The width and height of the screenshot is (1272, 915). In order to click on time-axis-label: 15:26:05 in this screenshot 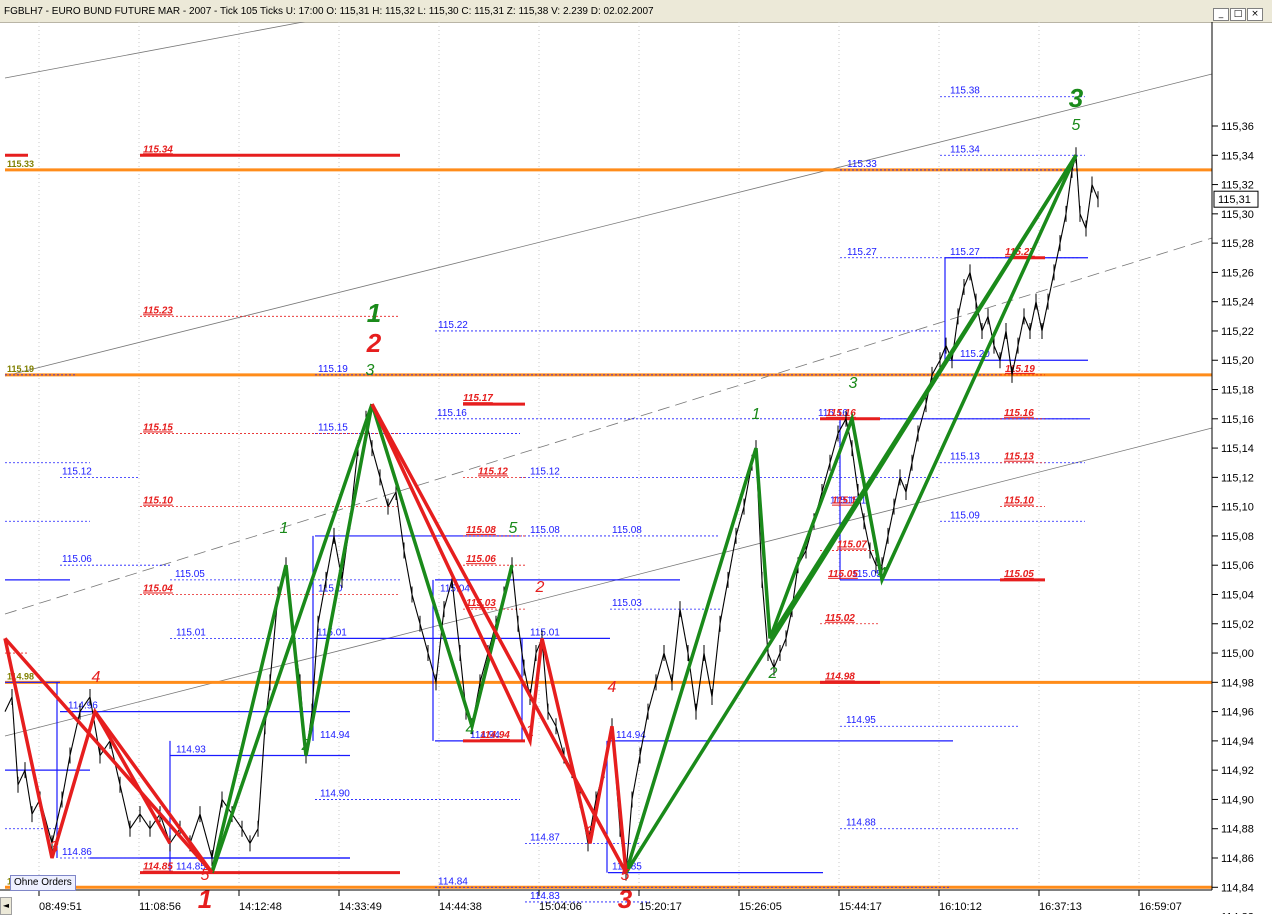, I will do `click(760, 907)`.